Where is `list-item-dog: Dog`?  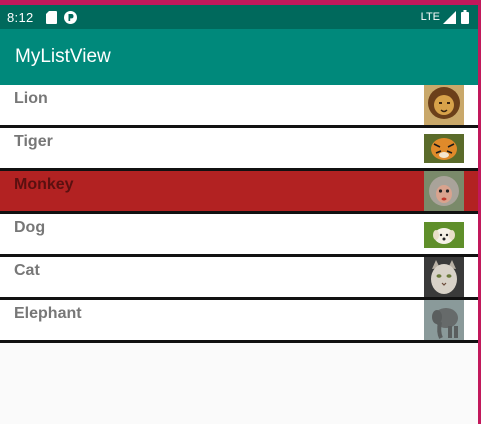
list-item-dog: Dog is located at coordinates (239, 235).